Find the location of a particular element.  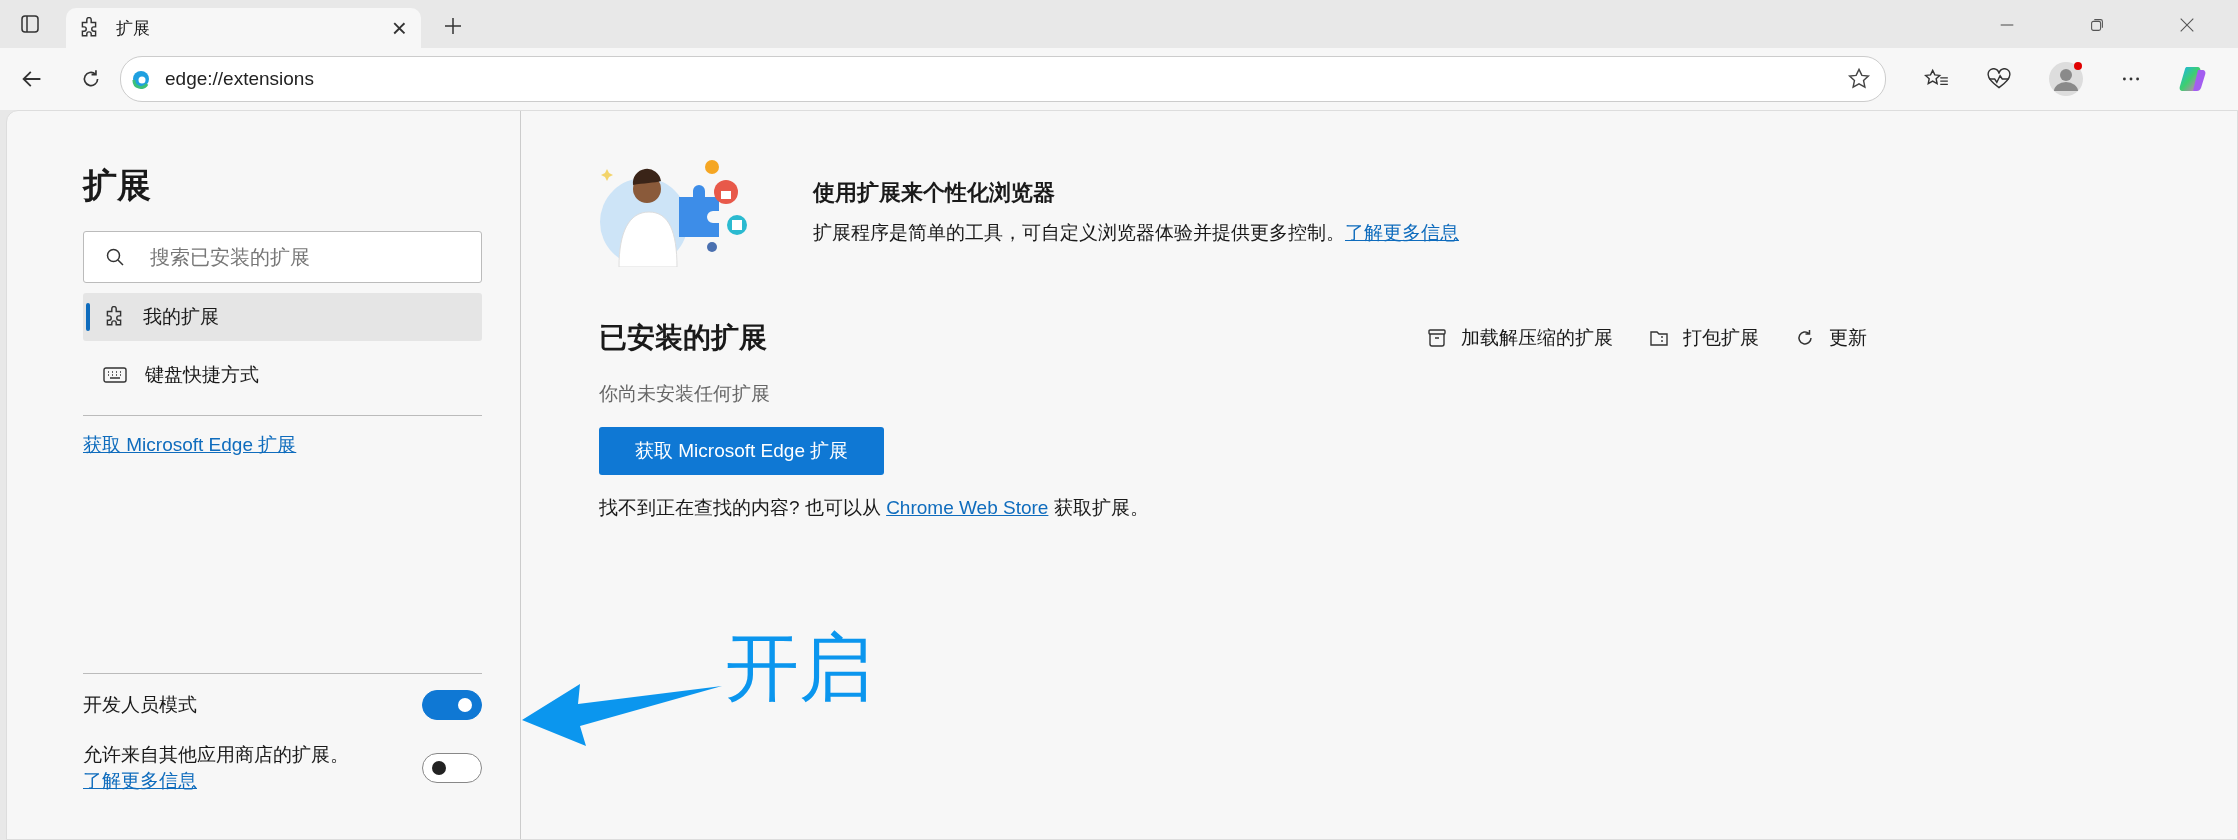

get-extensions-button: 获取 Microsoft Edge 扩展 is located at coordinates (742, 451).